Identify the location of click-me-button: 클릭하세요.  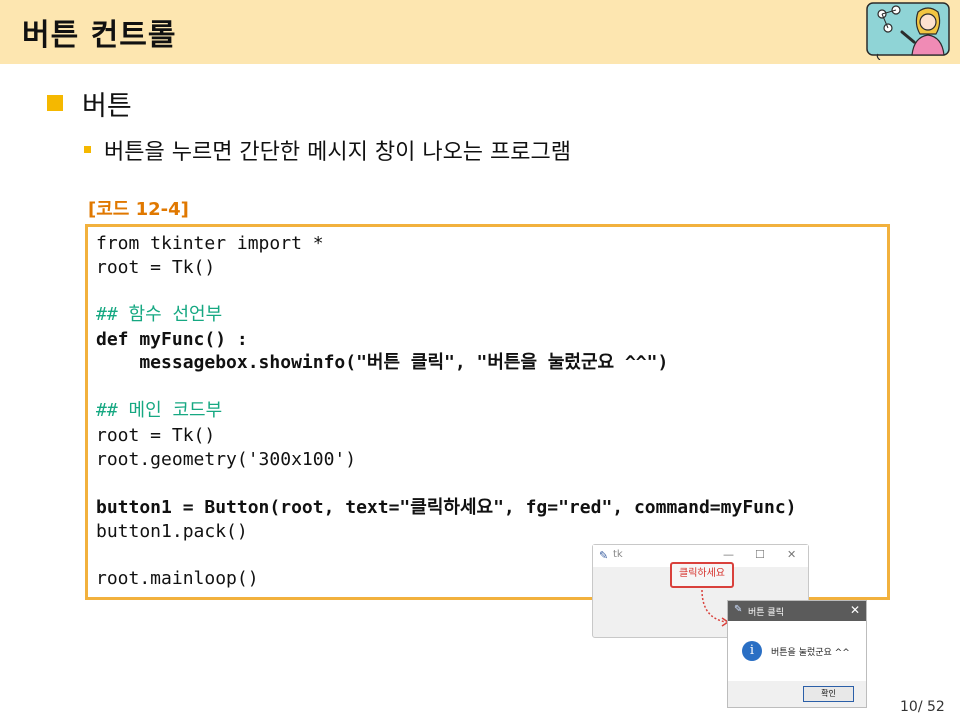
(702, 575).